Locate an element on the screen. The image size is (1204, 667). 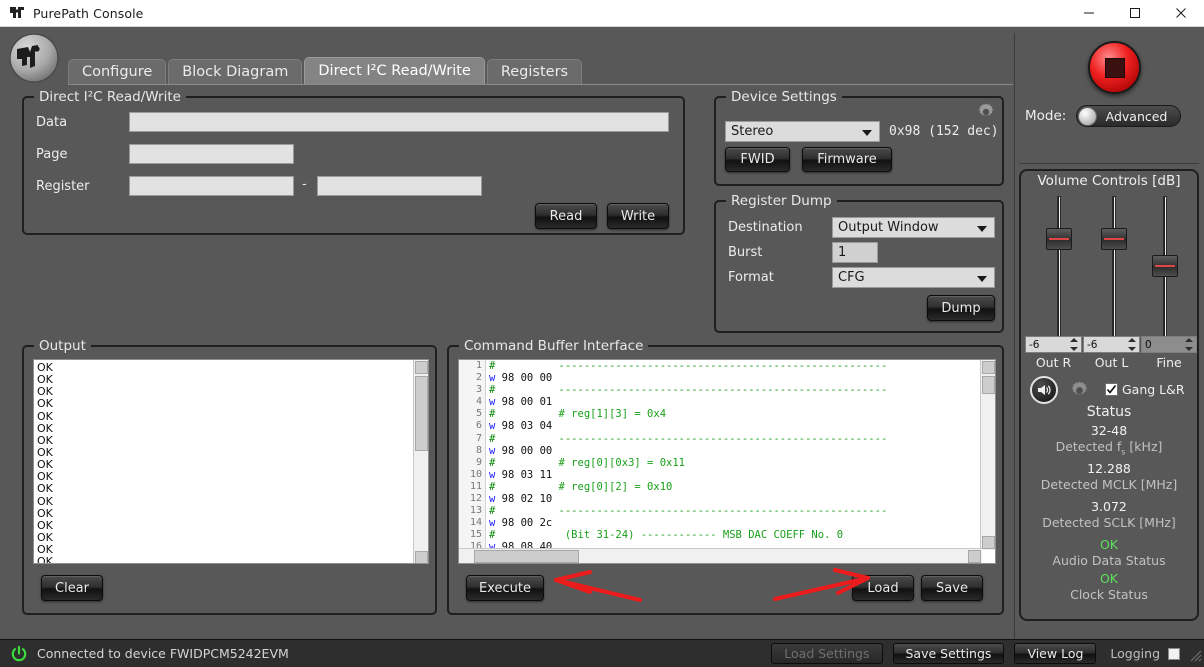
tab-label: Direct I²C Read/Write is located at coordinates (394, 71).